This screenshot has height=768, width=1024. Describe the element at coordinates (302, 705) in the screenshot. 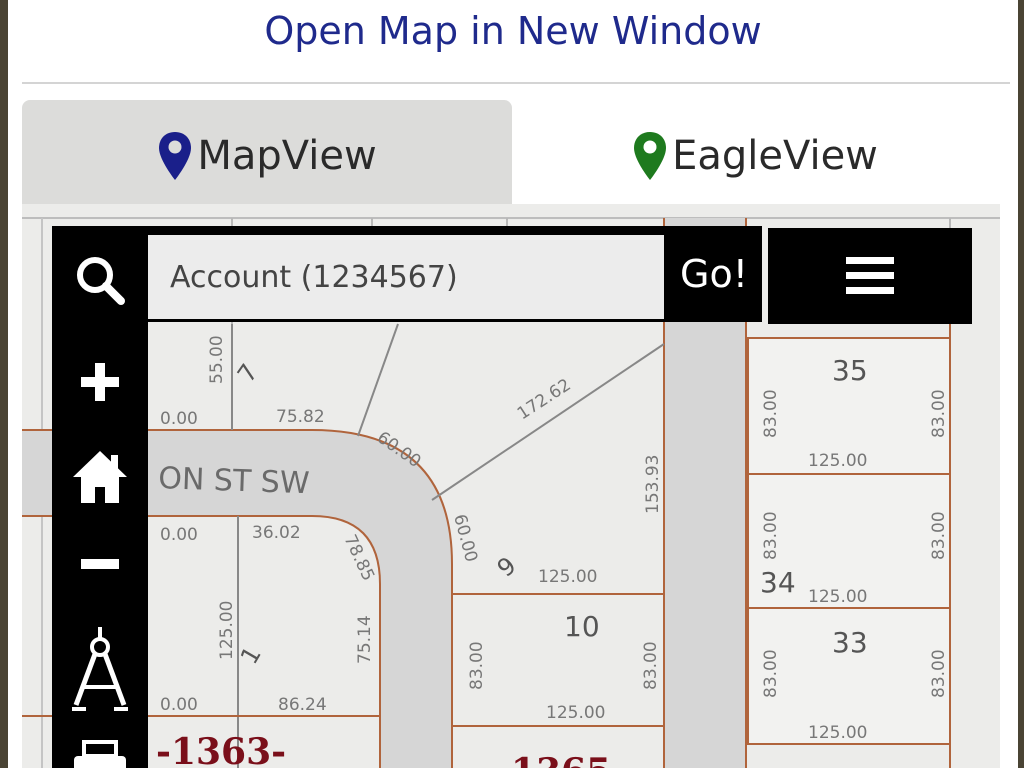

I see `dimension-label: 86.24` at that location.